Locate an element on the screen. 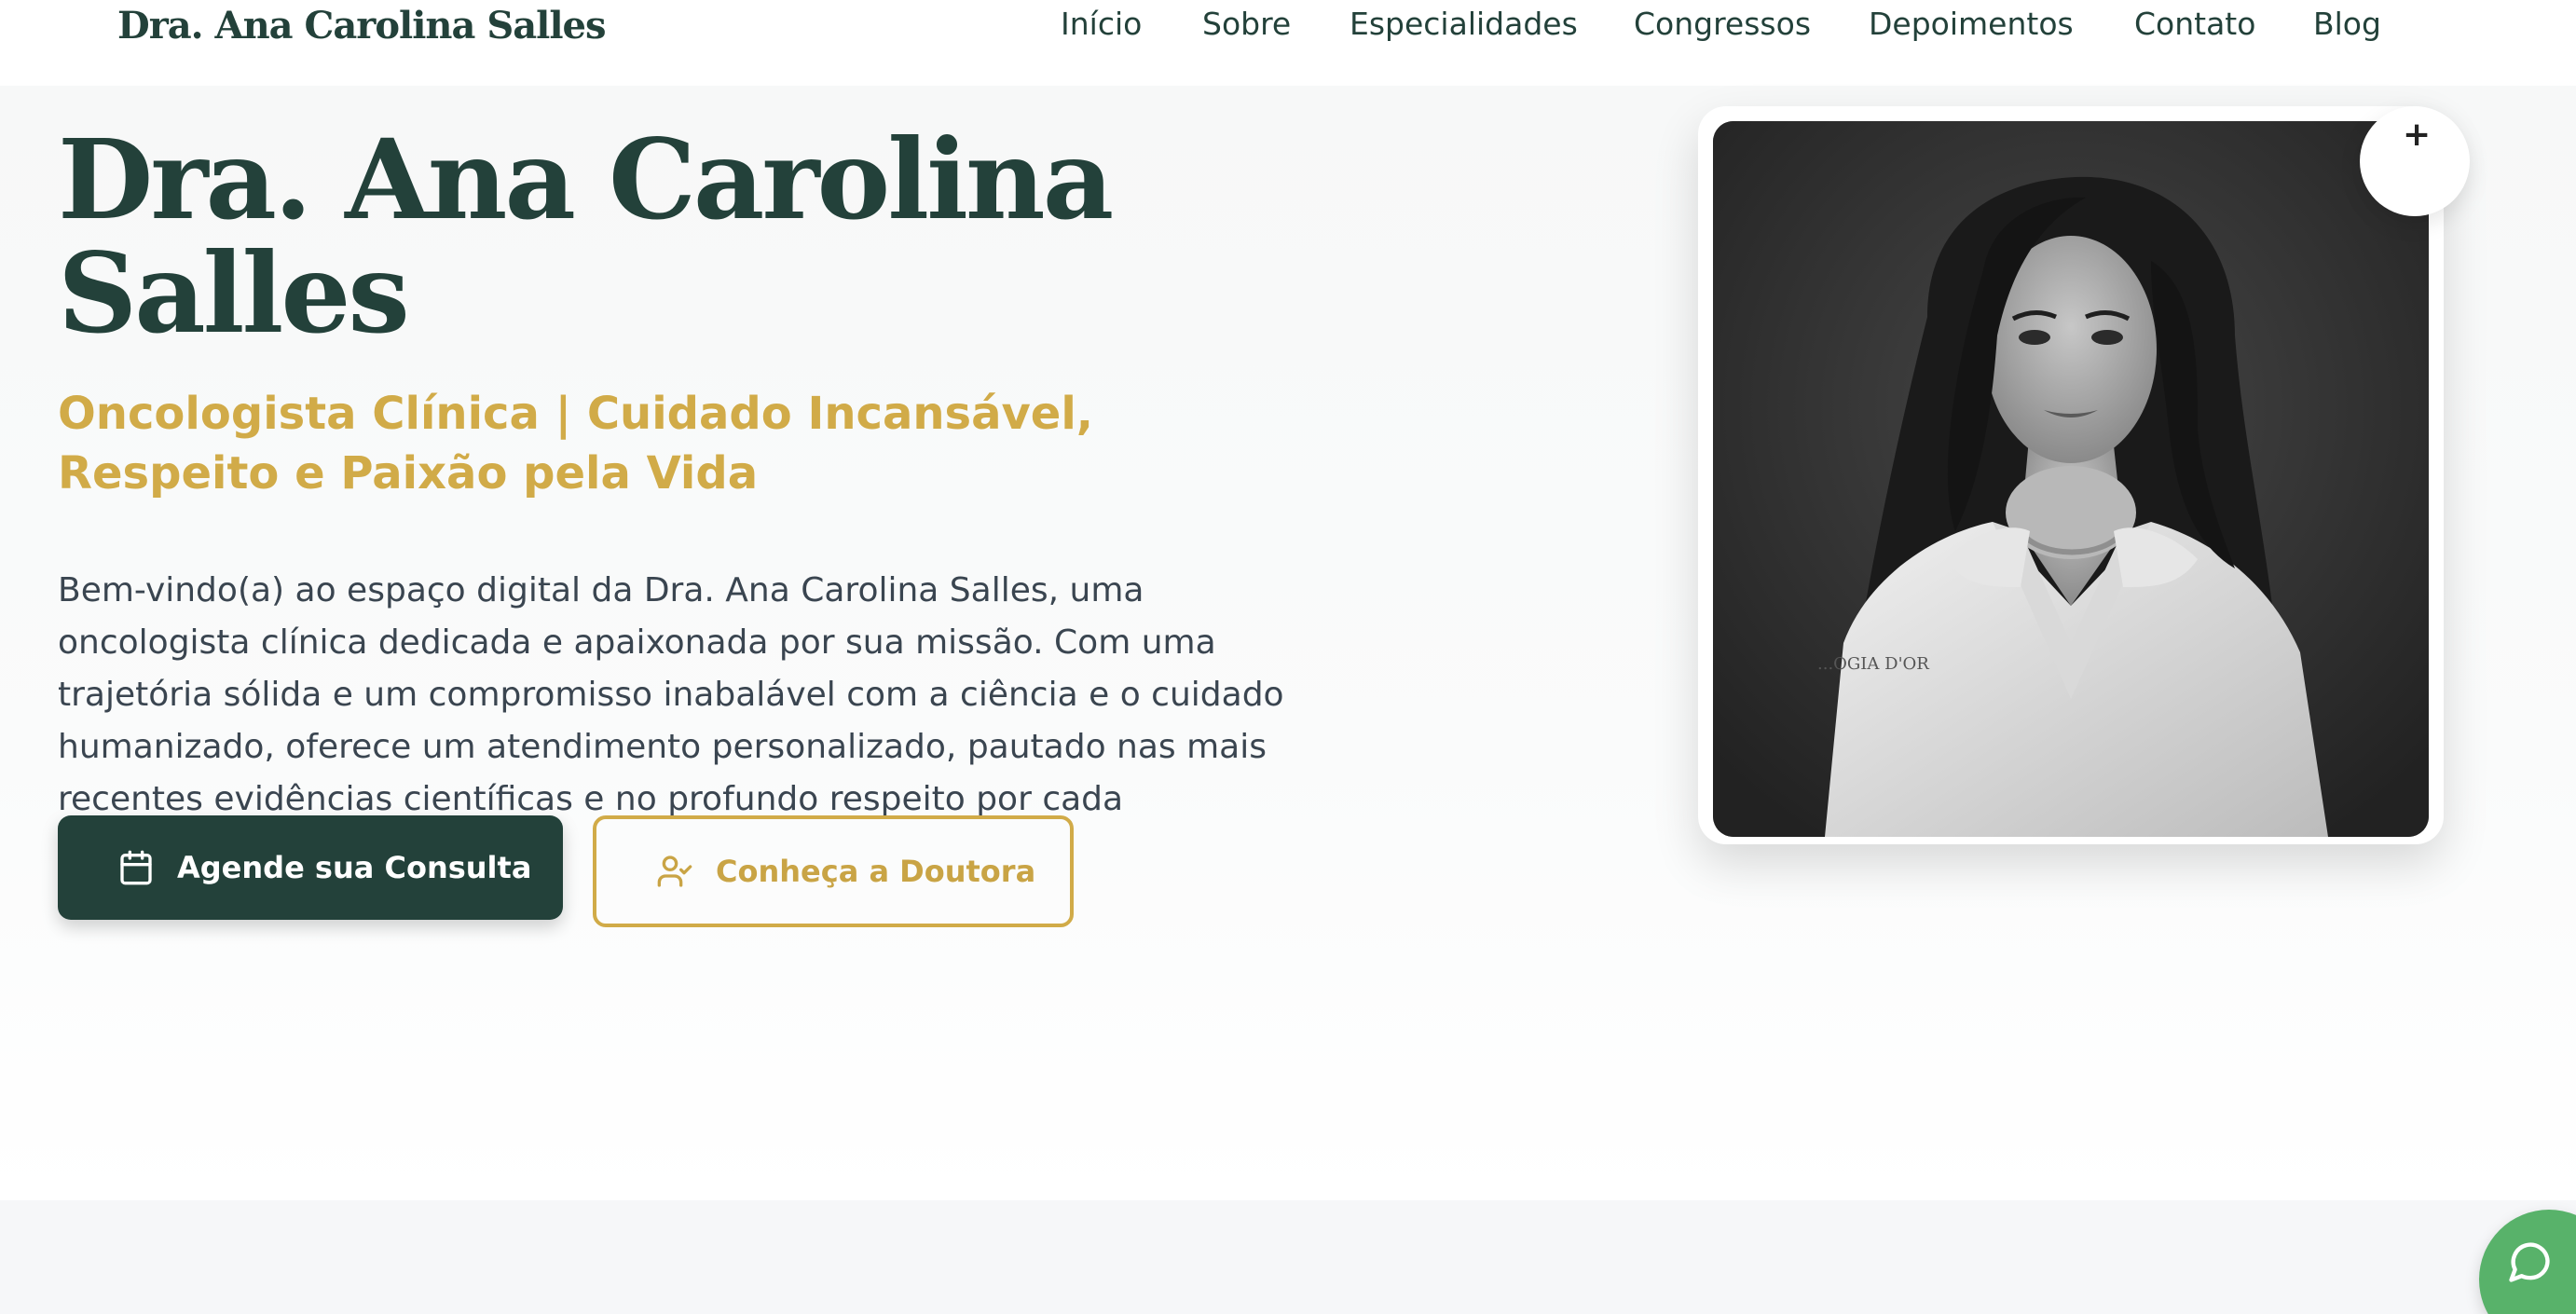  chat-bubble-icon is located at coordinates (2529, 1262).